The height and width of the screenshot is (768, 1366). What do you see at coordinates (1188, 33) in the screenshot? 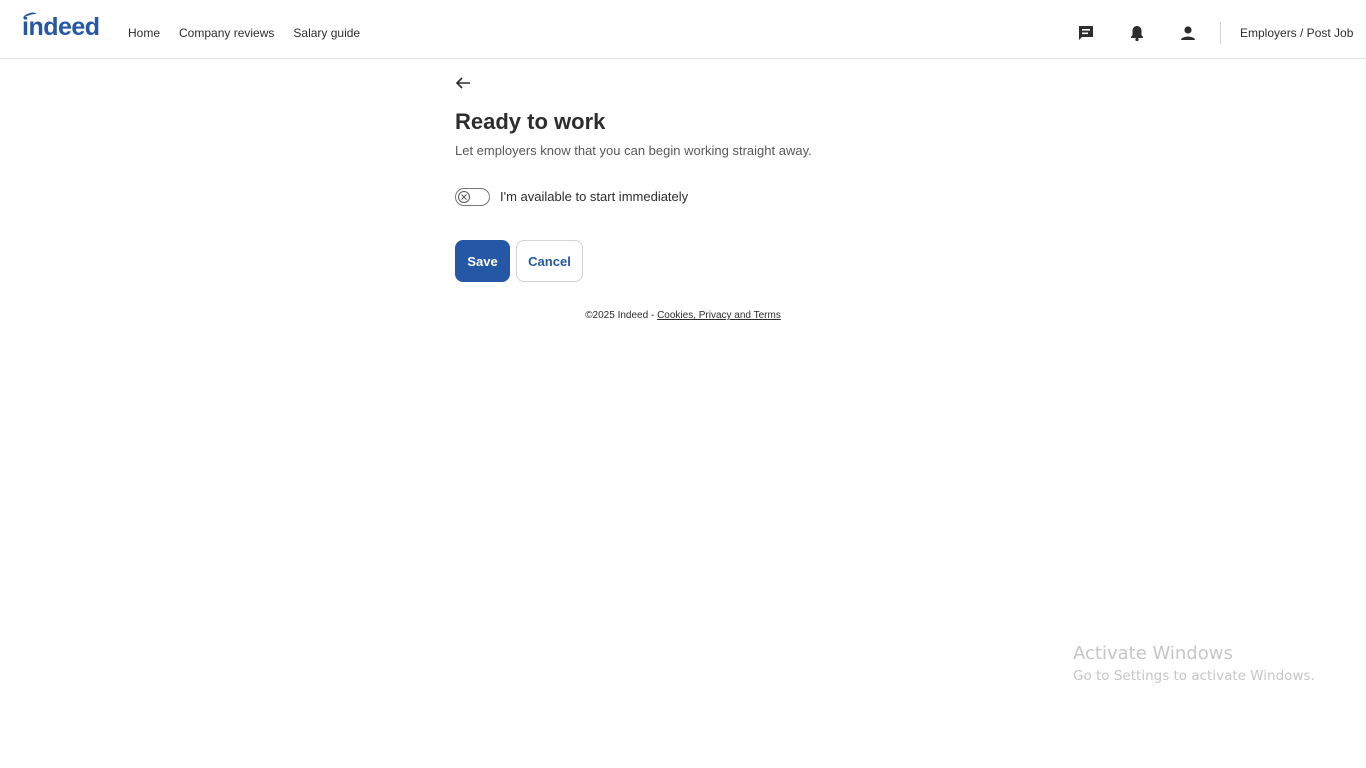
I see `profile-person-icon` at bounding box center [1188, 33].